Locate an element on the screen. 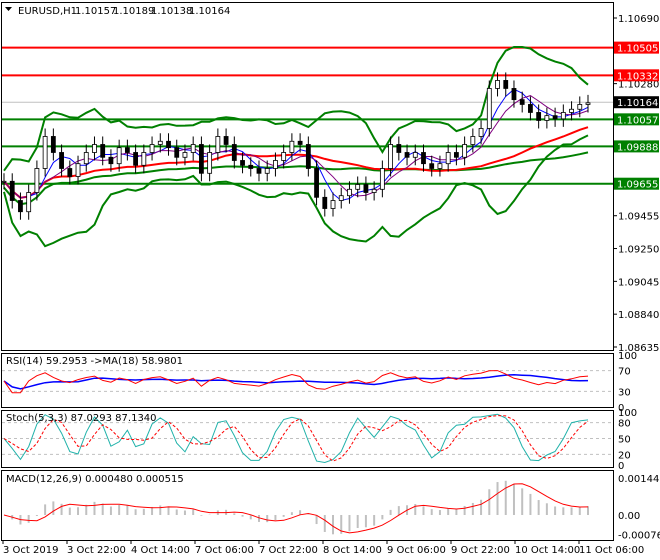  time-label: 9 Oct 06:00 is located at coordinates (416, 550).